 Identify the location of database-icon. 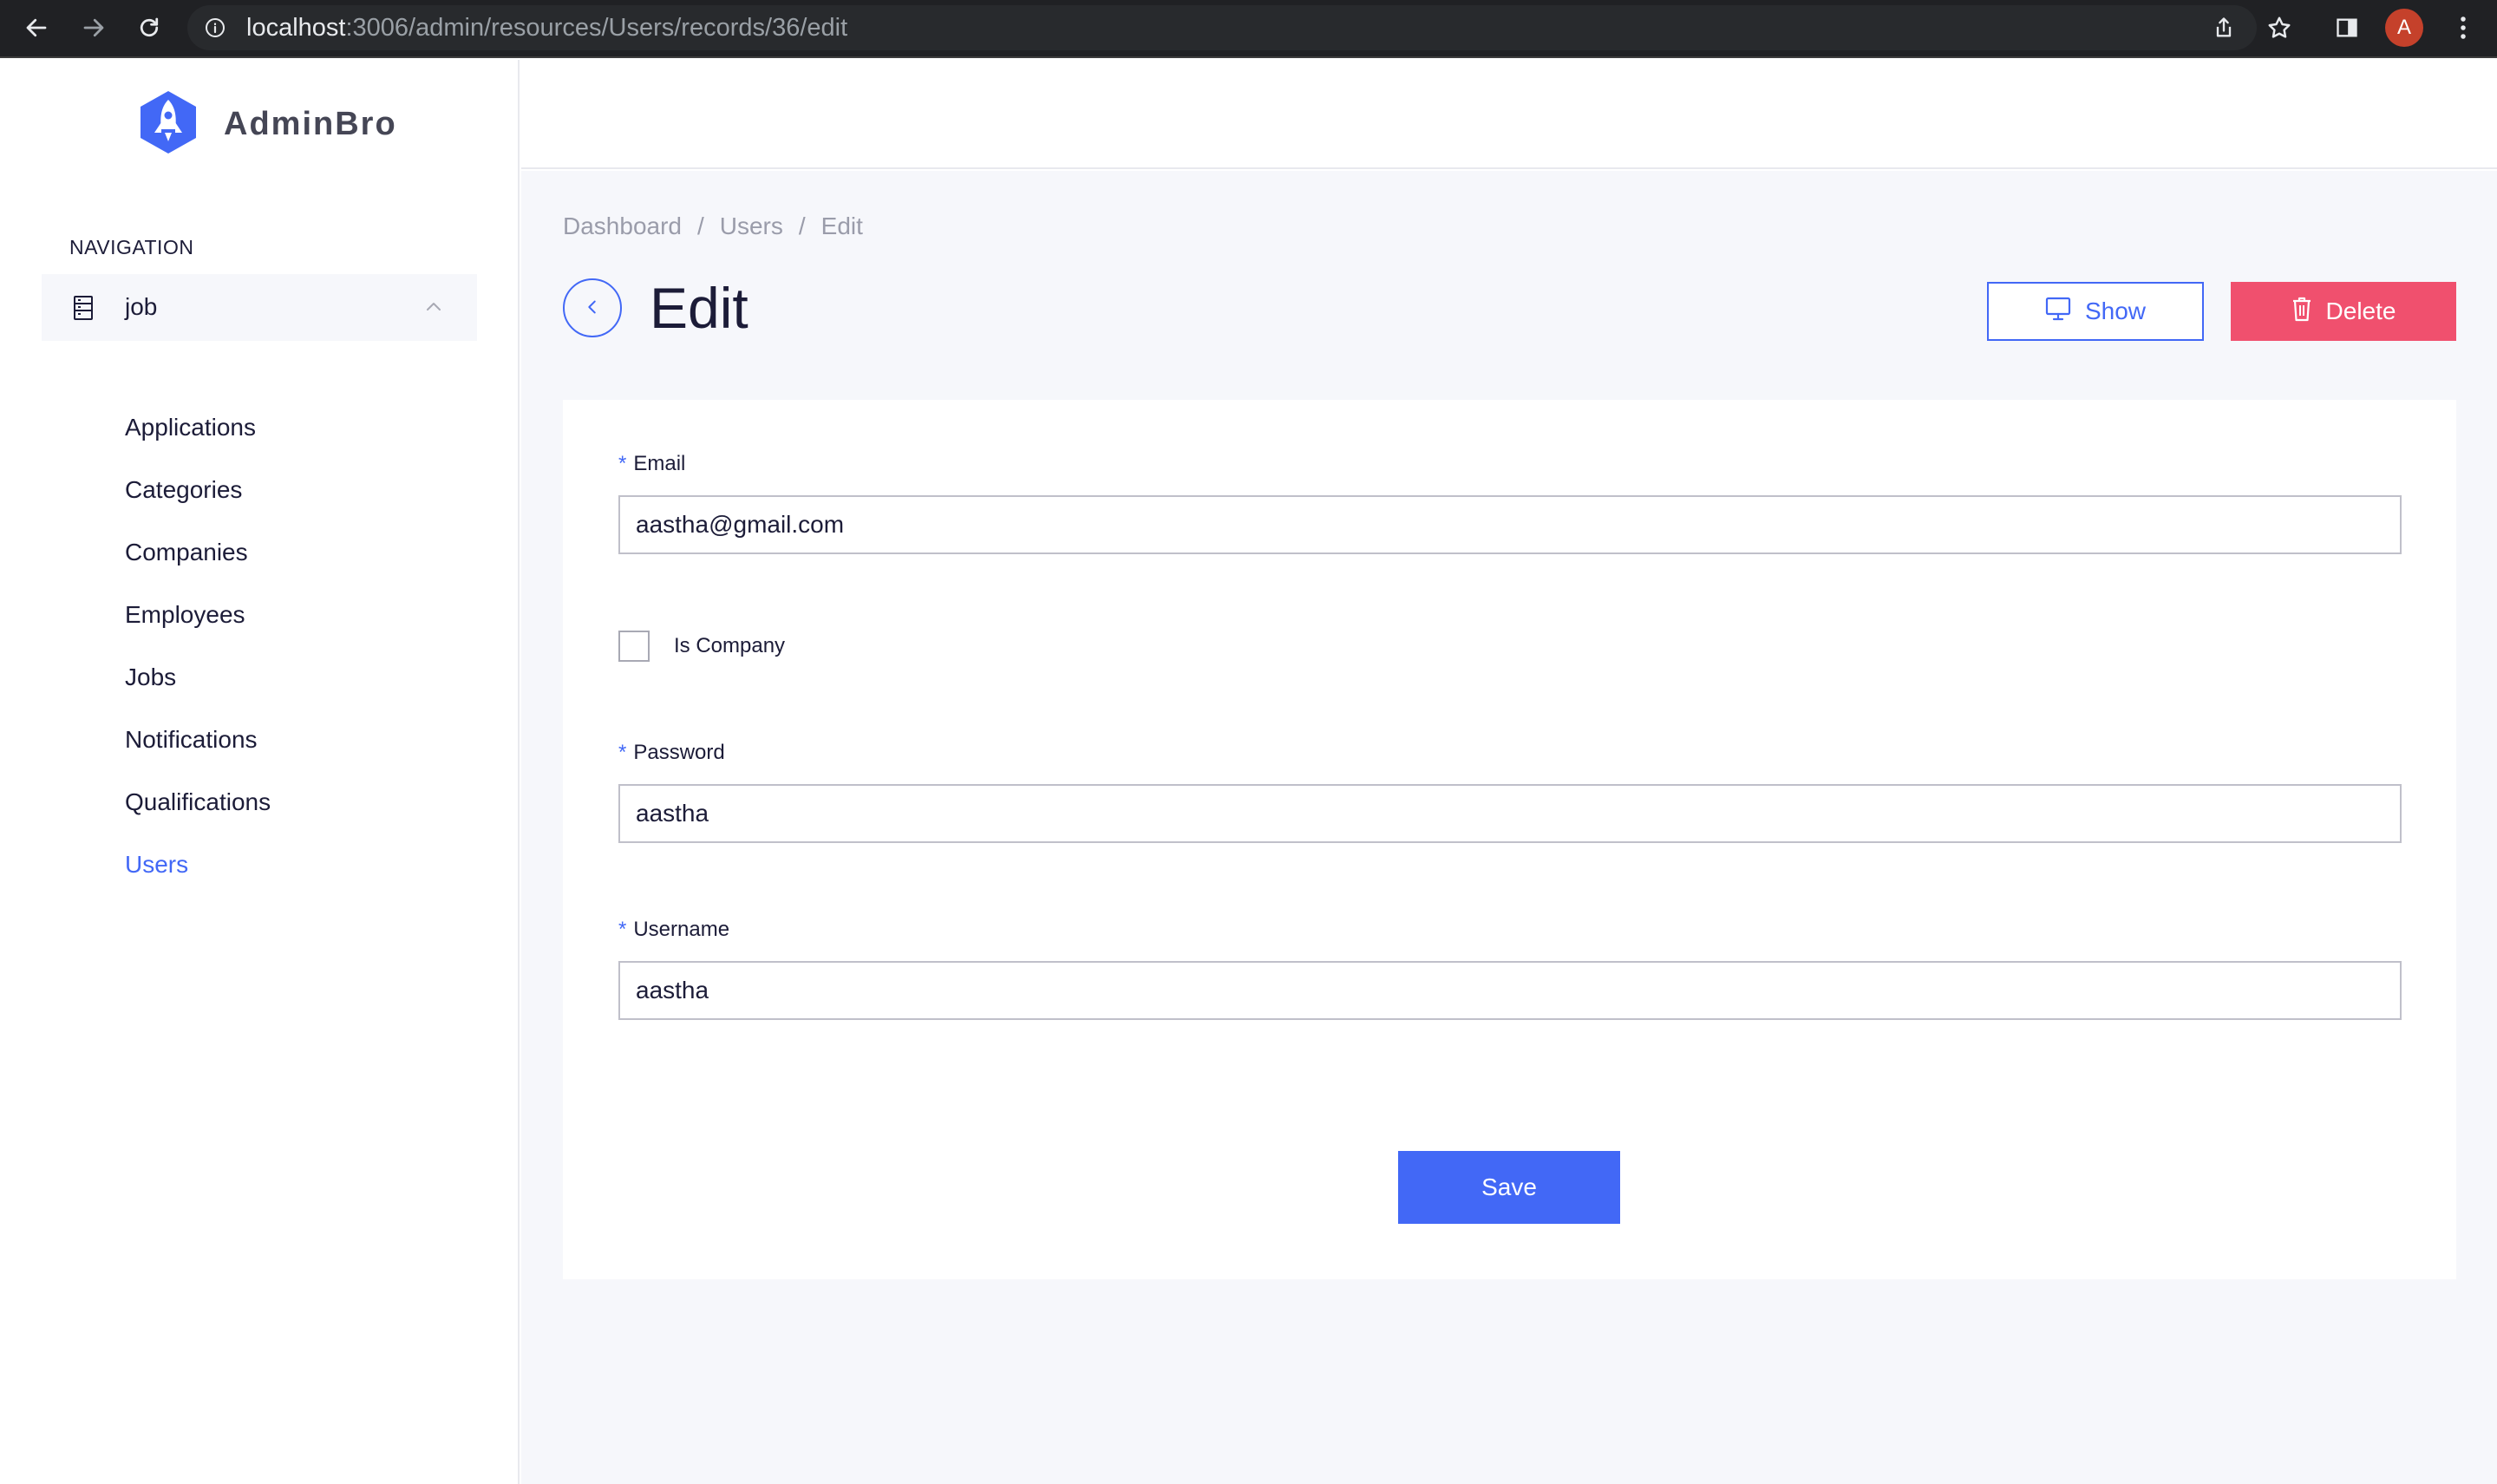
(84, 310).